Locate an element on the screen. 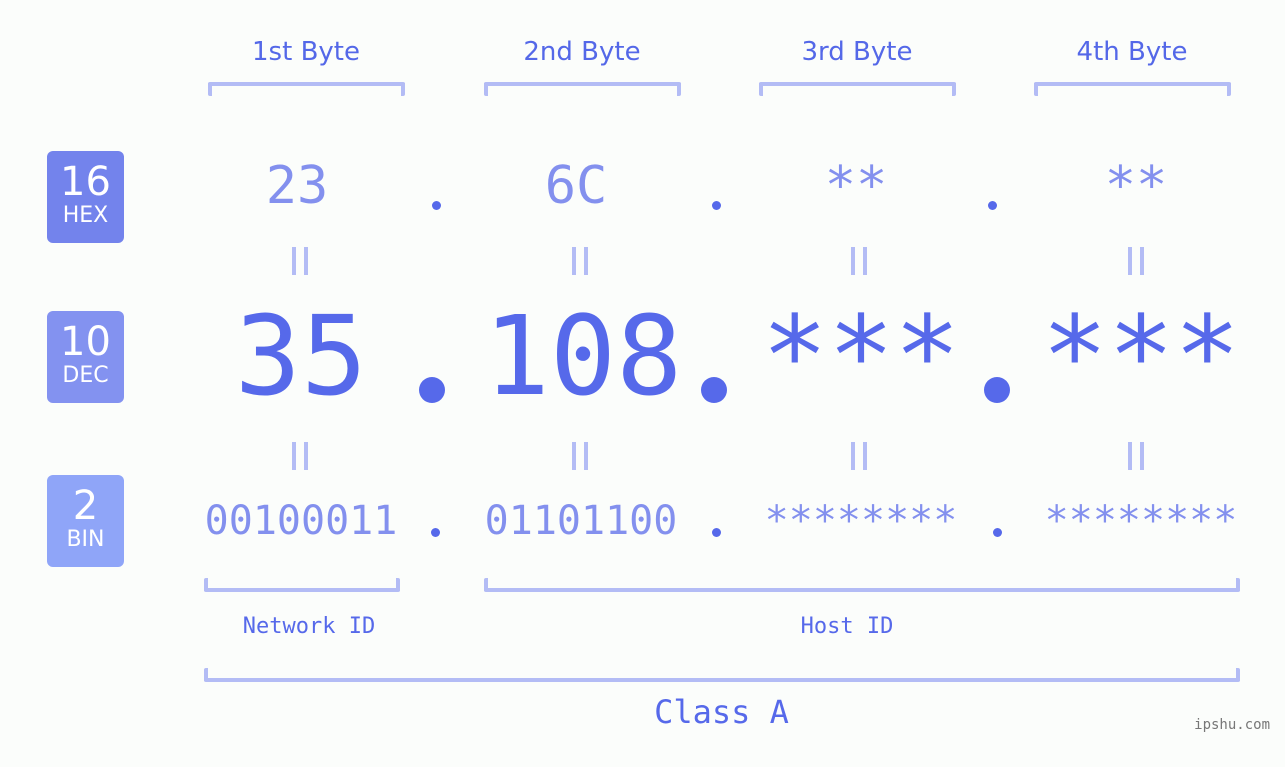 The width and height of the screenshot is (1285, 767). host-id-bracket is located at coordinates (862, 585).